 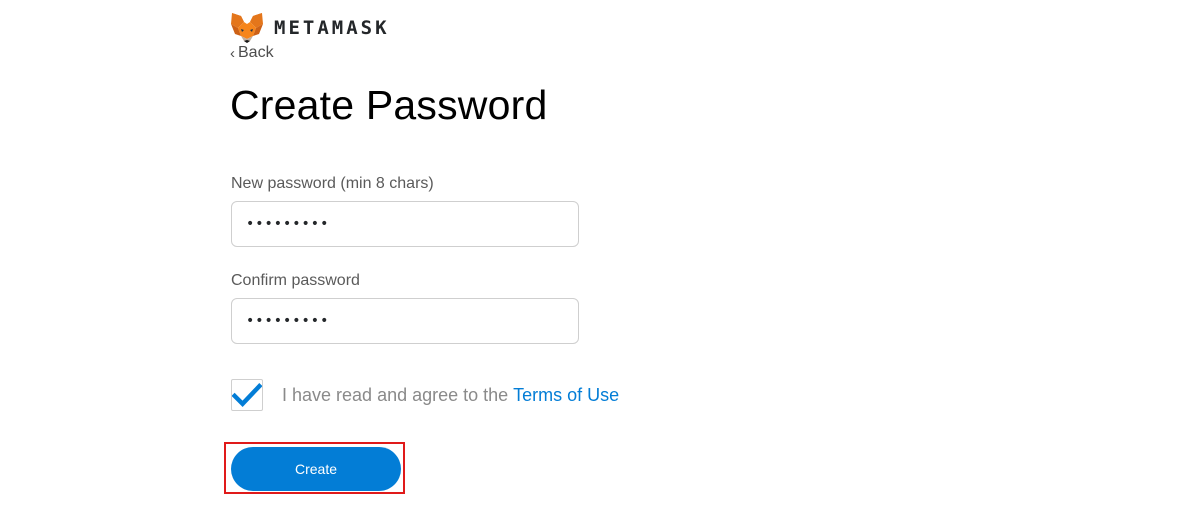 What do you see at coordinates (295, 280) in the screenshot?
I see `confirm-password-label: Confirm password` at bounding box center [295, 280].